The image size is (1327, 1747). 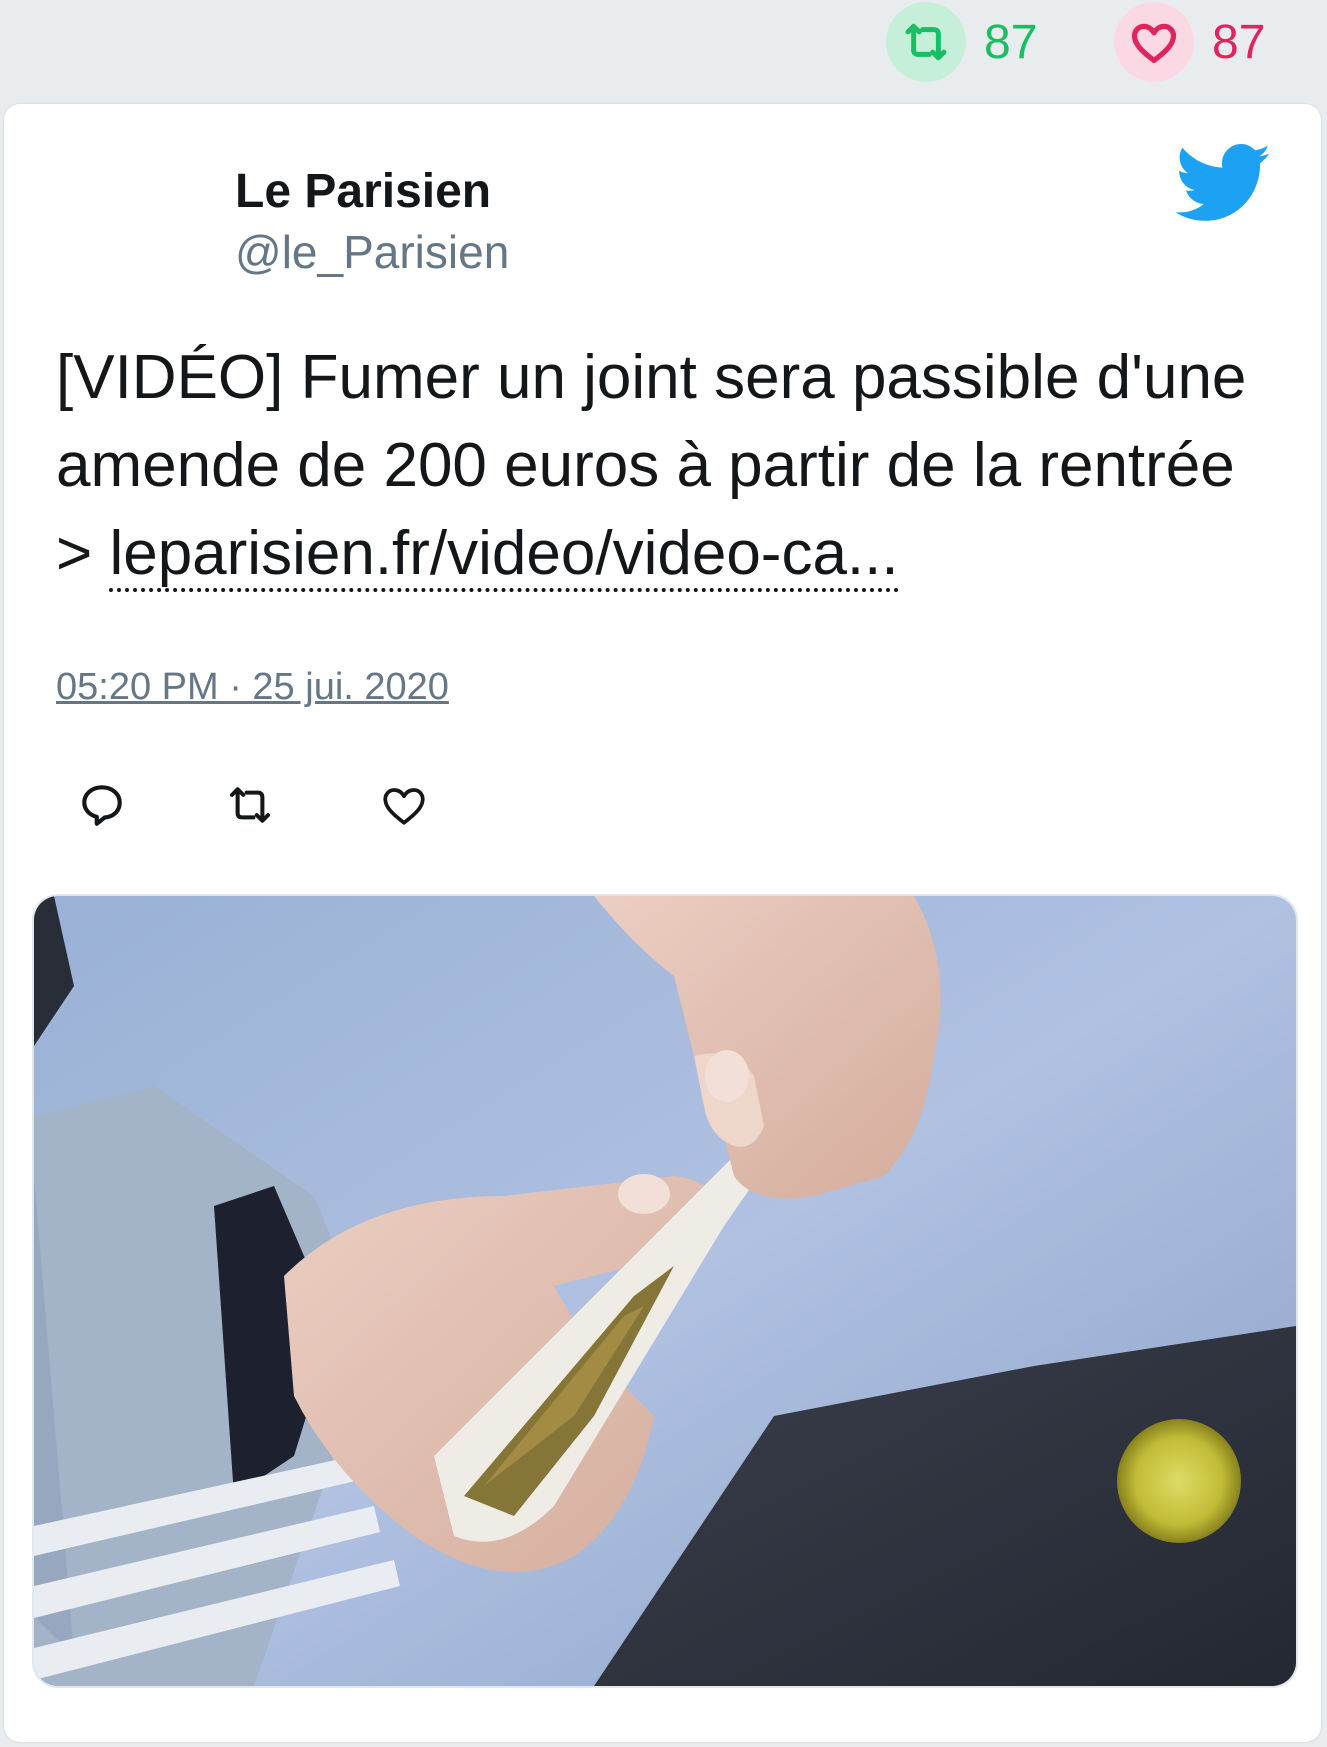 I want to click on retweet-count: 87, so click(x=1011, y=42).